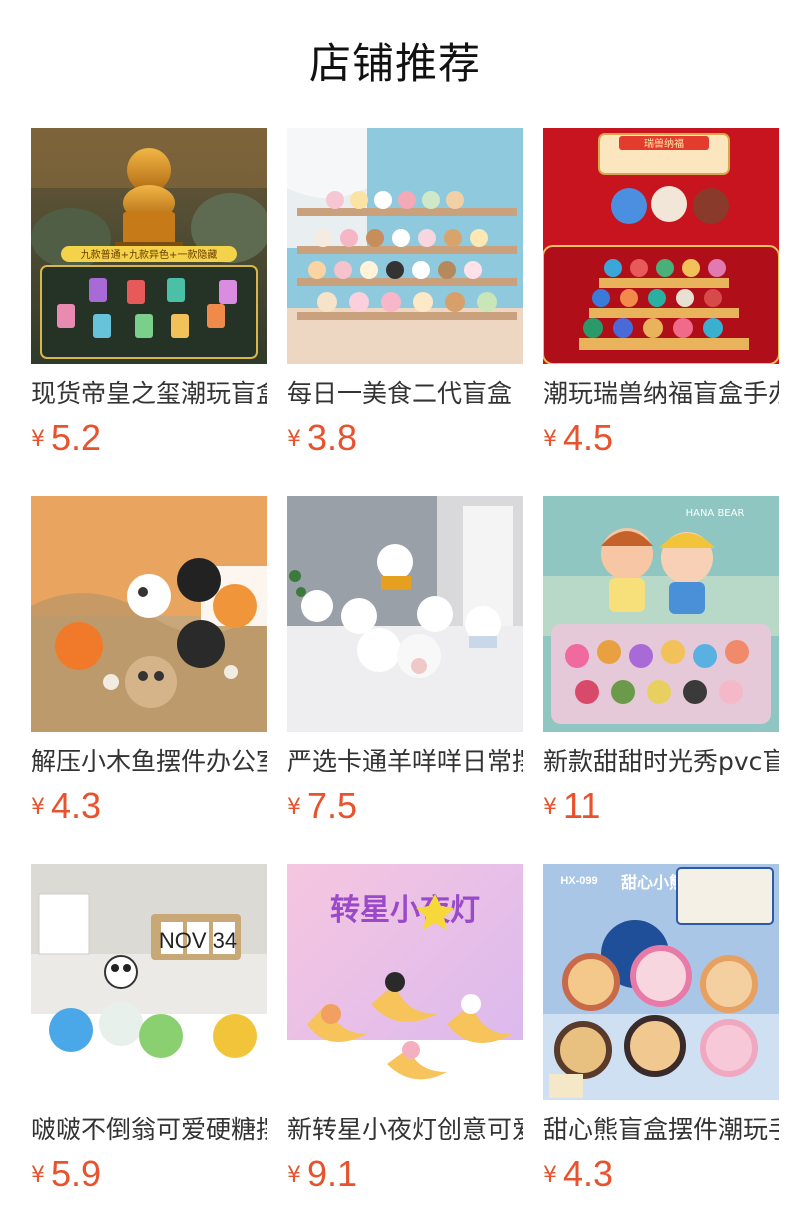  Describe the element at coordinates (582, 805) in the screenshot. I see `price-amount: 11` at that location.